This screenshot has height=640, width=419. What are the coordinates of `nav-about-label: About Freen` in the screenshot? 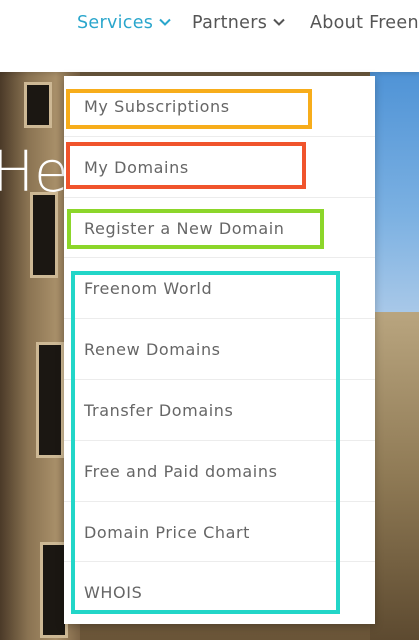 It's located at (364, 23).